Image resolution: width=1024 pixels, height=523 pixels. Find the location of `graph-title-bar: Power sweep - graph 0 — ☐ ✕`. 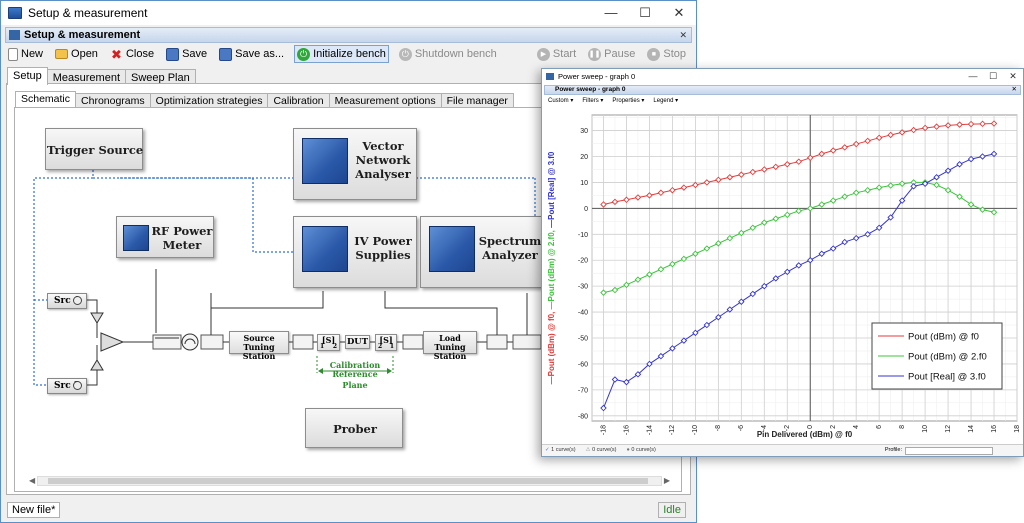

graph-title-bar: Power sweep - graph 0 — ☐ ✕ is located at coordinates (782, 76).